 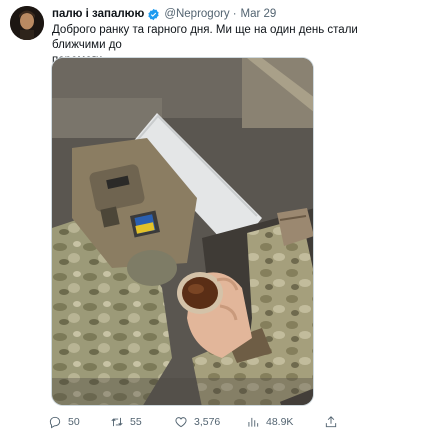 What do you see at coordinates (64, 422) in the screenshot?
I see `reply-button: 50` at bounding box center [64, 422].